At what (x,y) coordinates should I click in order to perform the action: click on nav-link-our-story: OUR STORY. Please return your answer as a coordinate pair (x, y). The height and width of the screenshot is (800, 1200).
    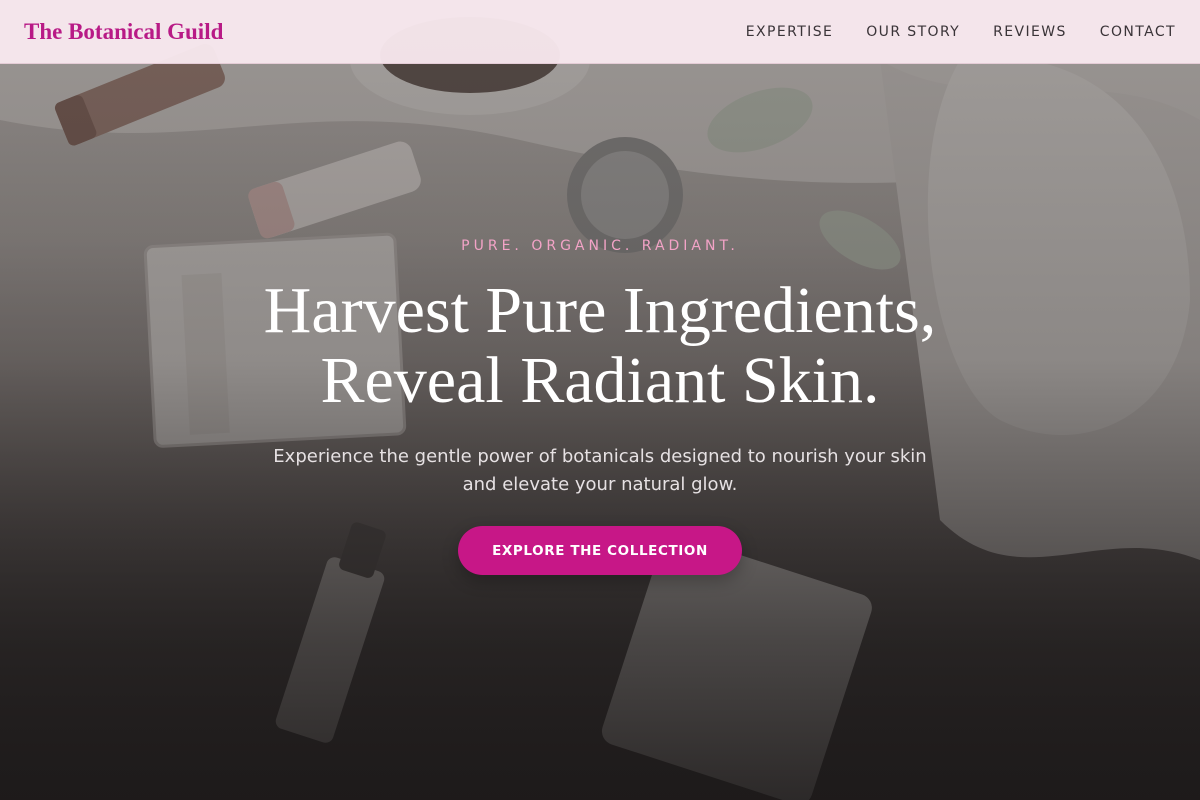
    Looking at the image, I should click on (913, 32).